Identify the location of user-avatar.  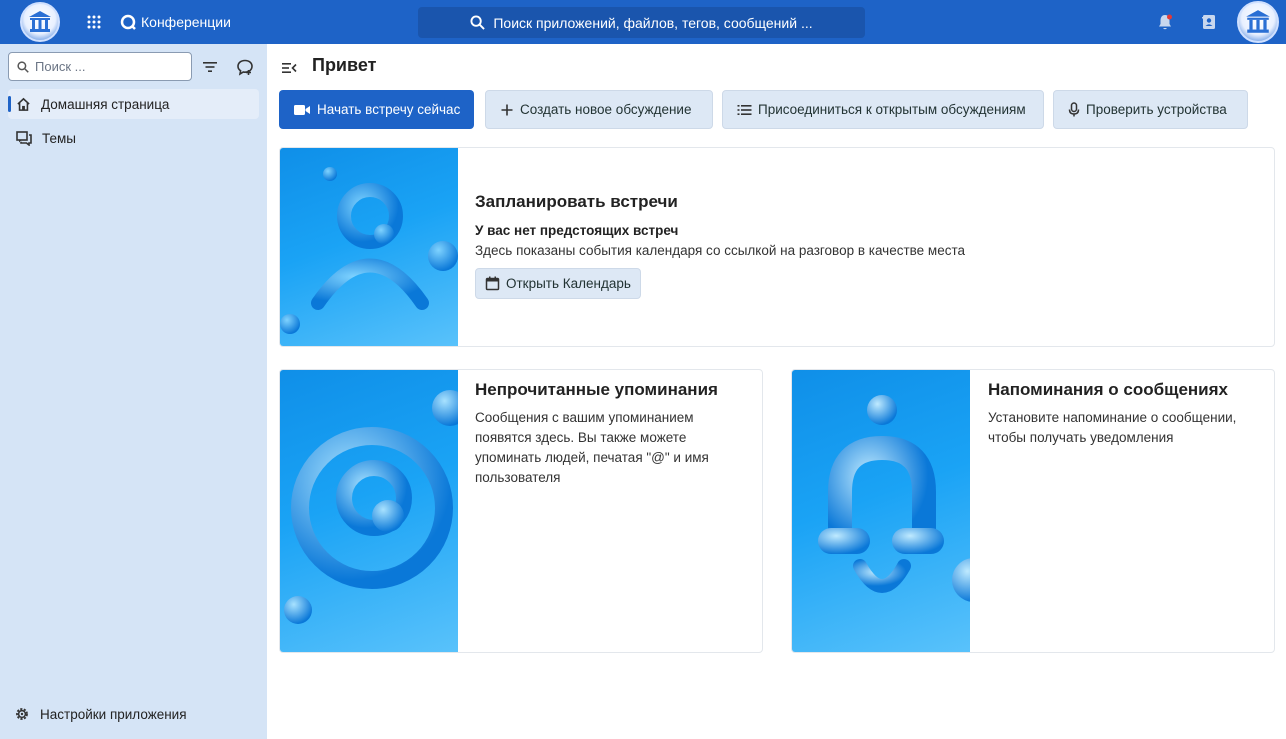
(1258, 22).